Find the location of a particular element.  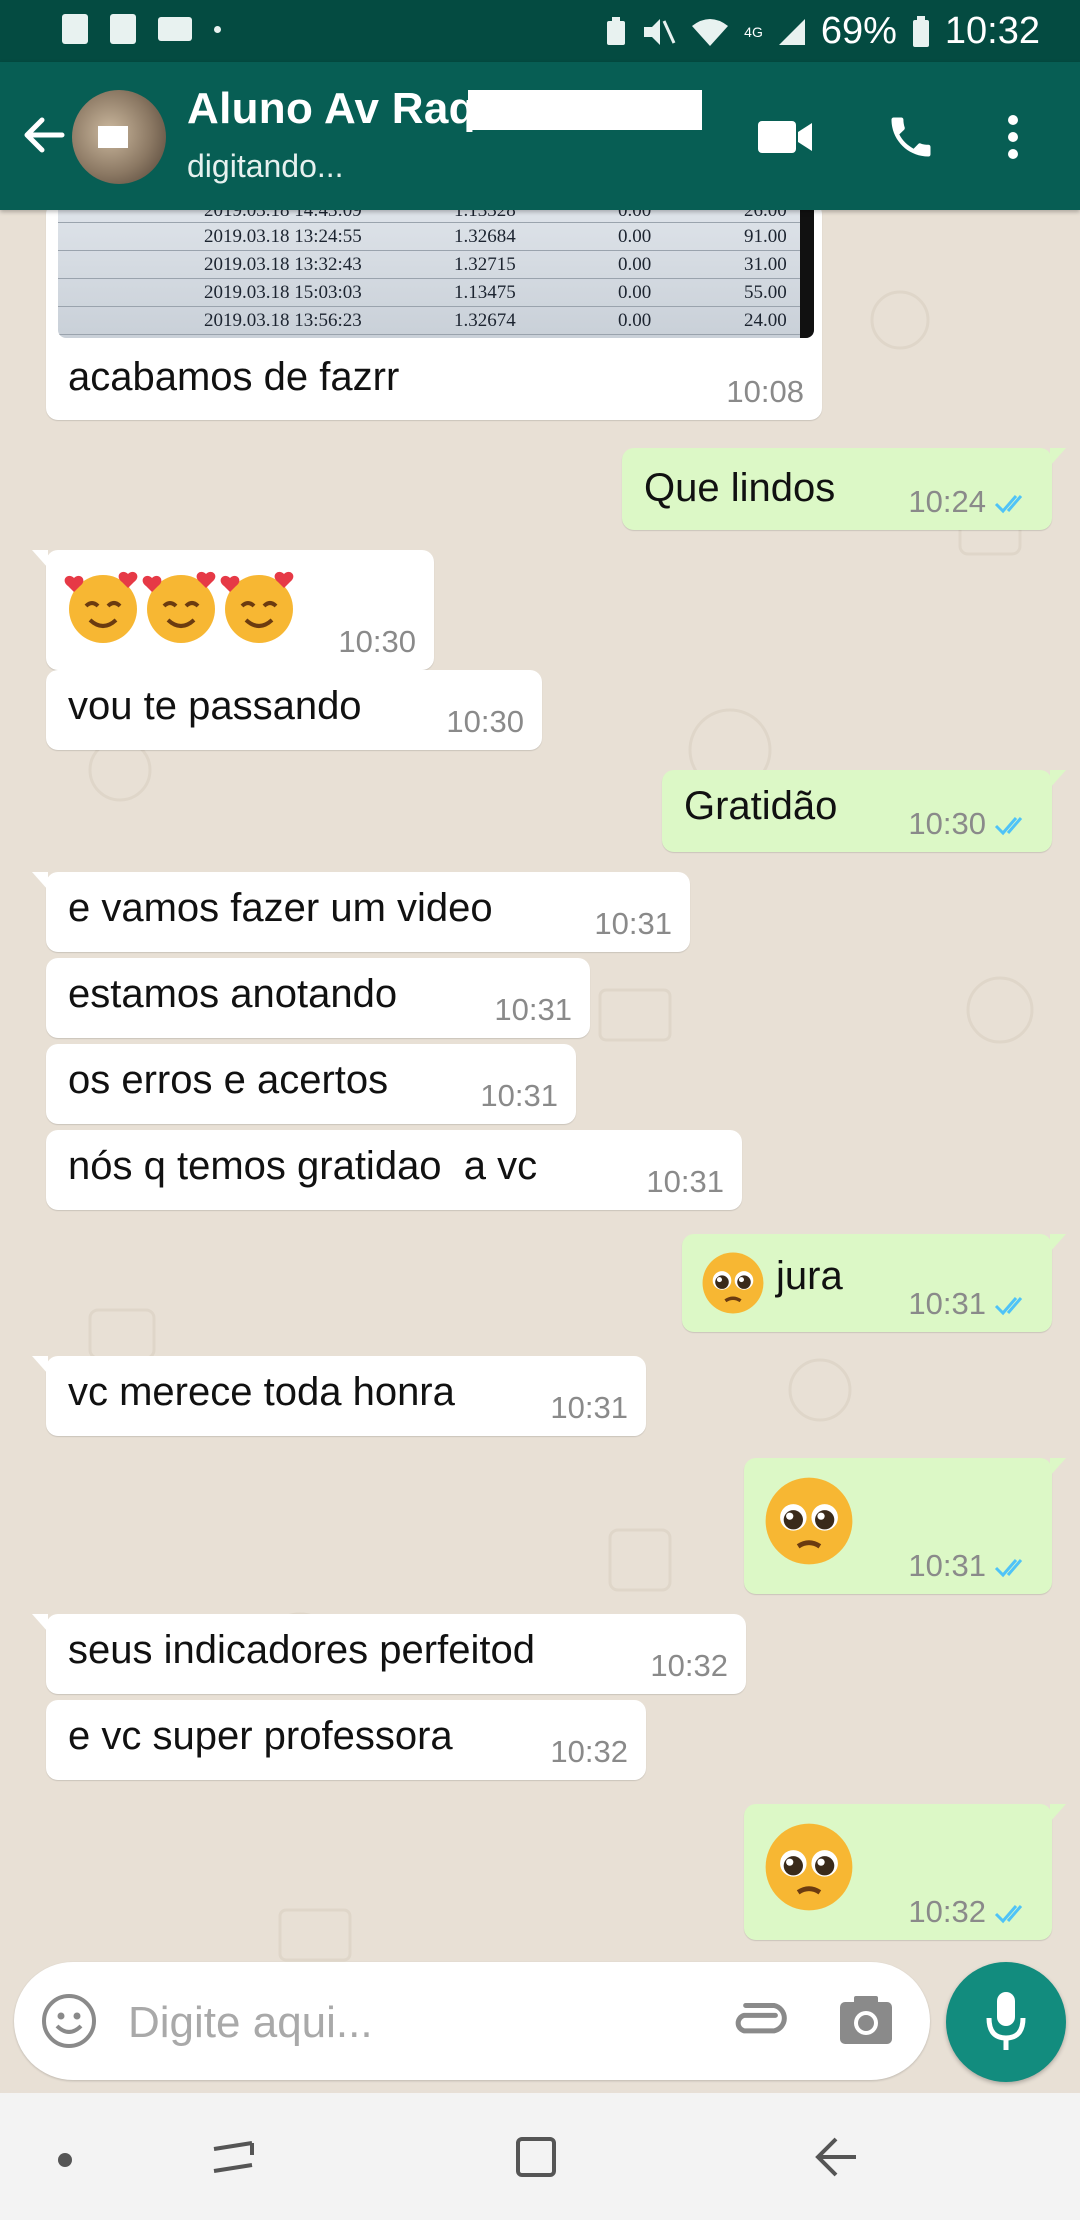

video-camera-icon is located at coordinates (785, 137).